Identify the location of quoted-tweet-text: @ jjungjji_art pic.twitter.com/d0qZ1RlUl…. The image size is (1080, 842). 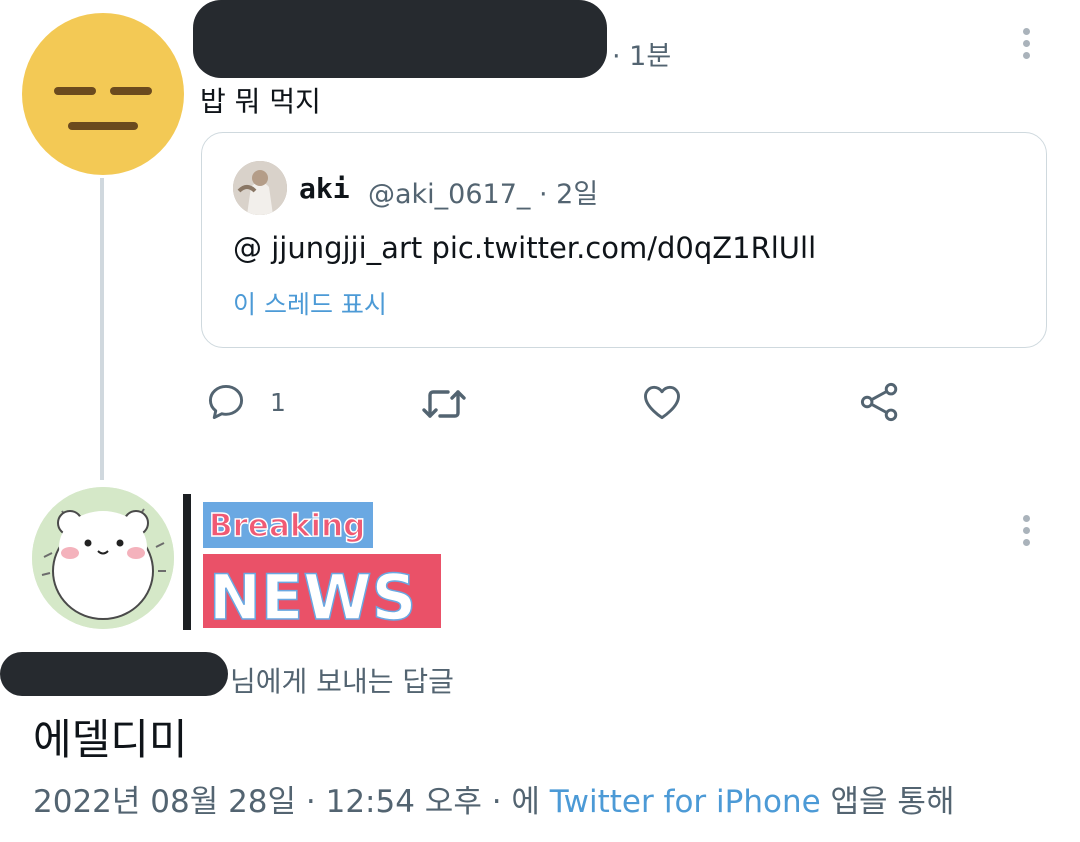
(525, 248).